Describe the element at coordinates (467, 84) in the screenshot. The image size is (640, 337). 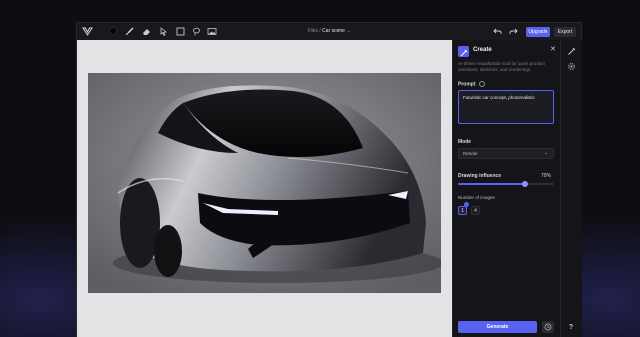
I see `prompt-label-text: Prompt` at that location.